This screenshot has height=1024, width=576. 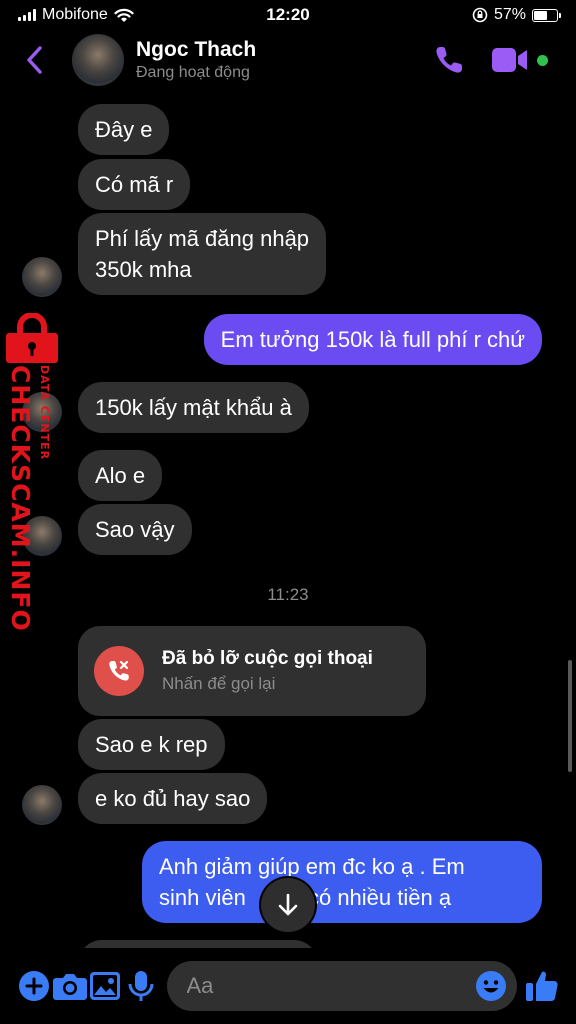 I want to click on chat-header: Ngoc Thach Đang hoạt động, so click(x=288, y=60).